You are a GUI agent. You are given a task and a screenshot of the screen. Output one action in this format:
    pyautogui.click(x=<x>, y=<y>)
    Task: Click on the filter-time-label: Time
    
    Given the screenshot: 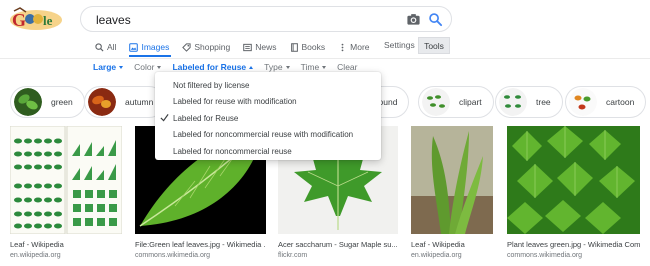 What is the action you would take?
    pyautogui.click(x=310, y=67)
    